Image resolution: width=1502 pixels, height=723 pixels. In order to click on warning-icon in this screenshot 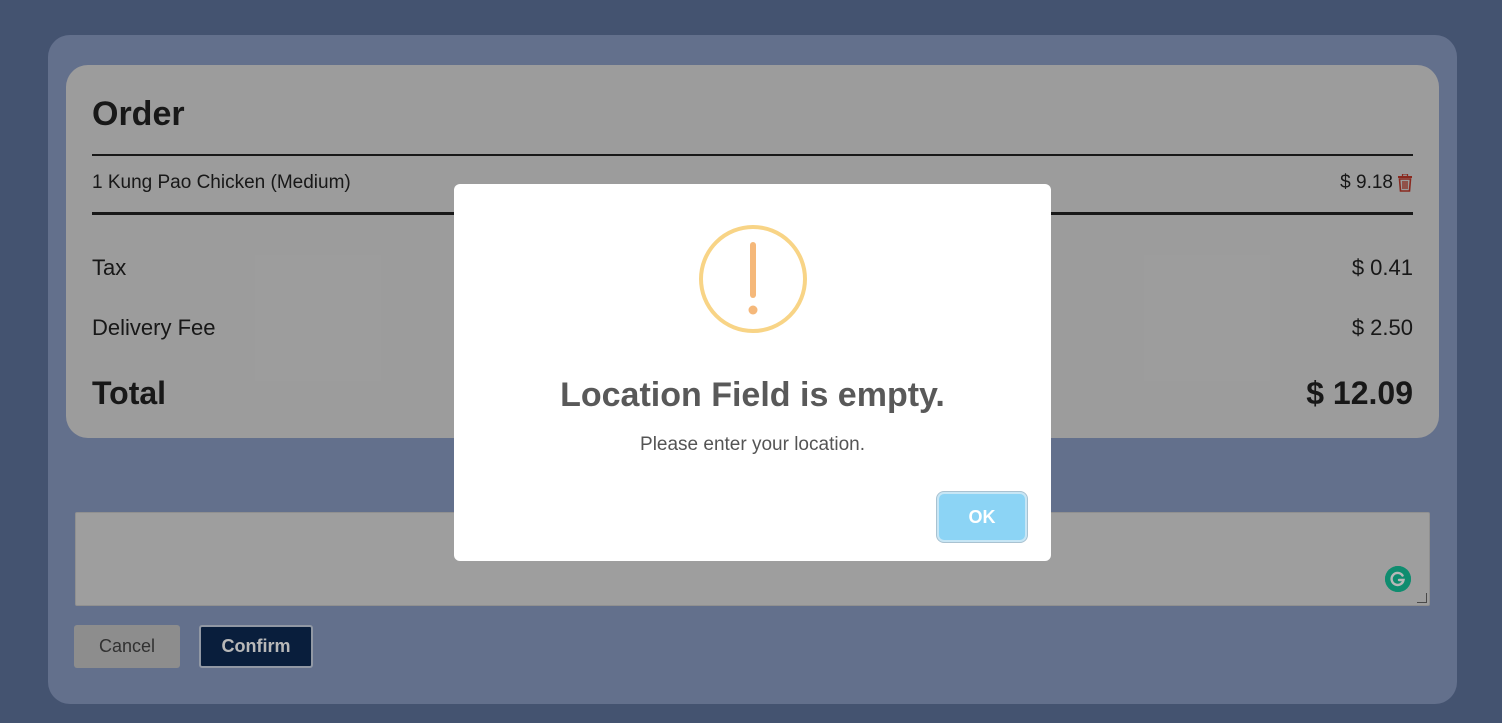, I will do `click(753, 279)`.